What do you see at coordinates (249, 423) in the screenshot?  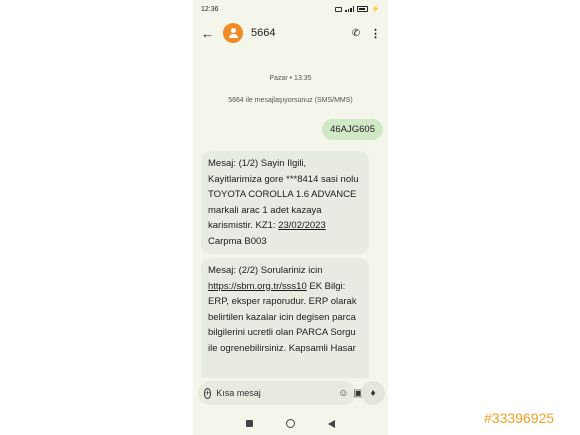 I see `recents-button` at bounding box center [249, 423].